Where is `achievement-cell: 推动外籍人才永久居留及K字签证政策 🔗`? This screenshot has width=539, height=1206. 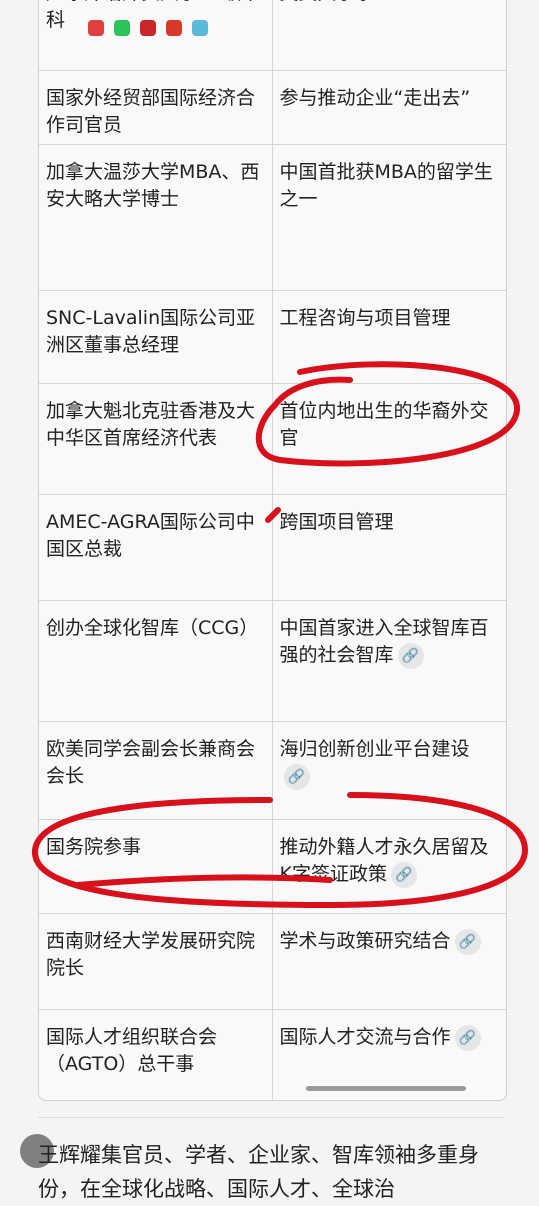
achievement-cell: 推动外籍人才永久居留及K字签证政策 🔗 is located at coordinates (390, 866).